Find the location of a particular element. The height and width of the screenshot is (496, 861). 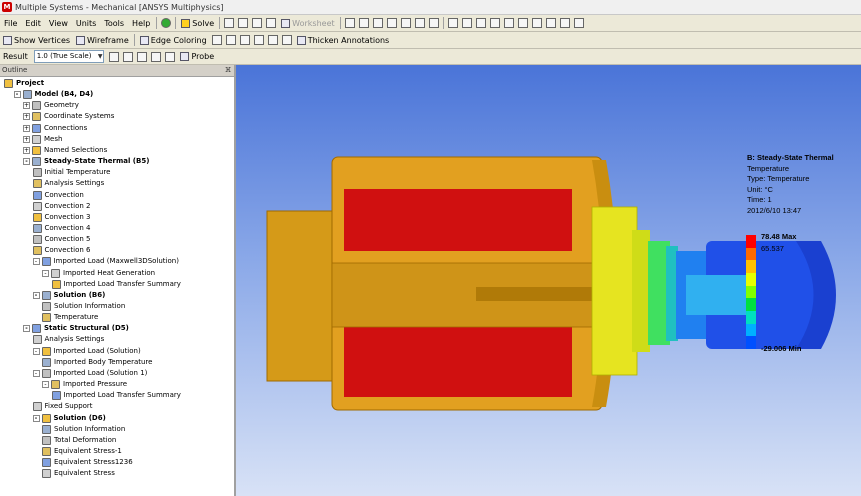

tree-item: Temperature is located at coordinates (70, 317).